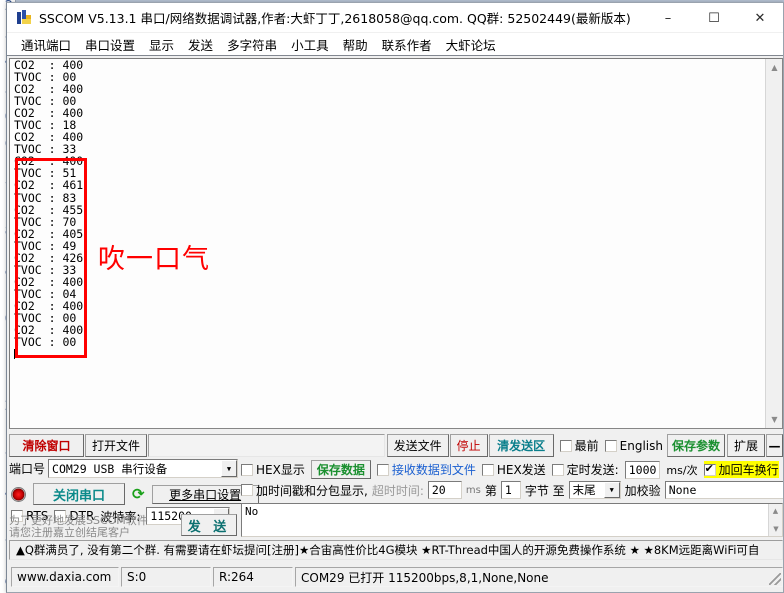  What do you see at coordinates (510, 490) in the screenshot?
I see `byte-from-input: 1` at bounding box center [510, 490].